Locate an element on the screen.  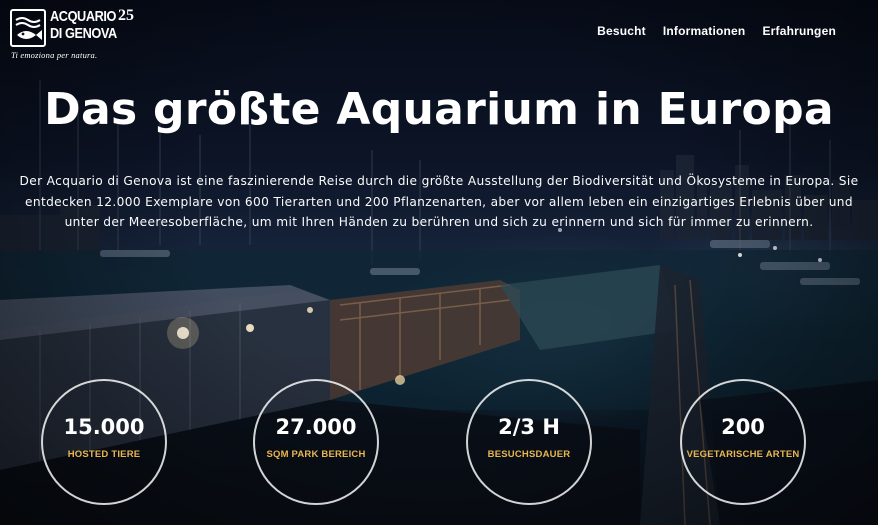
nav-item-erfahrungen: Erfahrungen is located at coordinates (799, 31).